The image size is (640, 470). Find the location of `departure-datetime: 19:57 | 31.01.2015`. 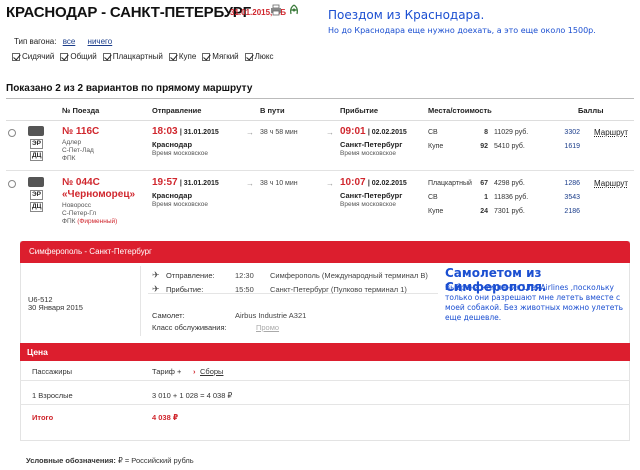

departure-datetime: 19:57 | 31.01.2015 is located at coordinates (185, 182).